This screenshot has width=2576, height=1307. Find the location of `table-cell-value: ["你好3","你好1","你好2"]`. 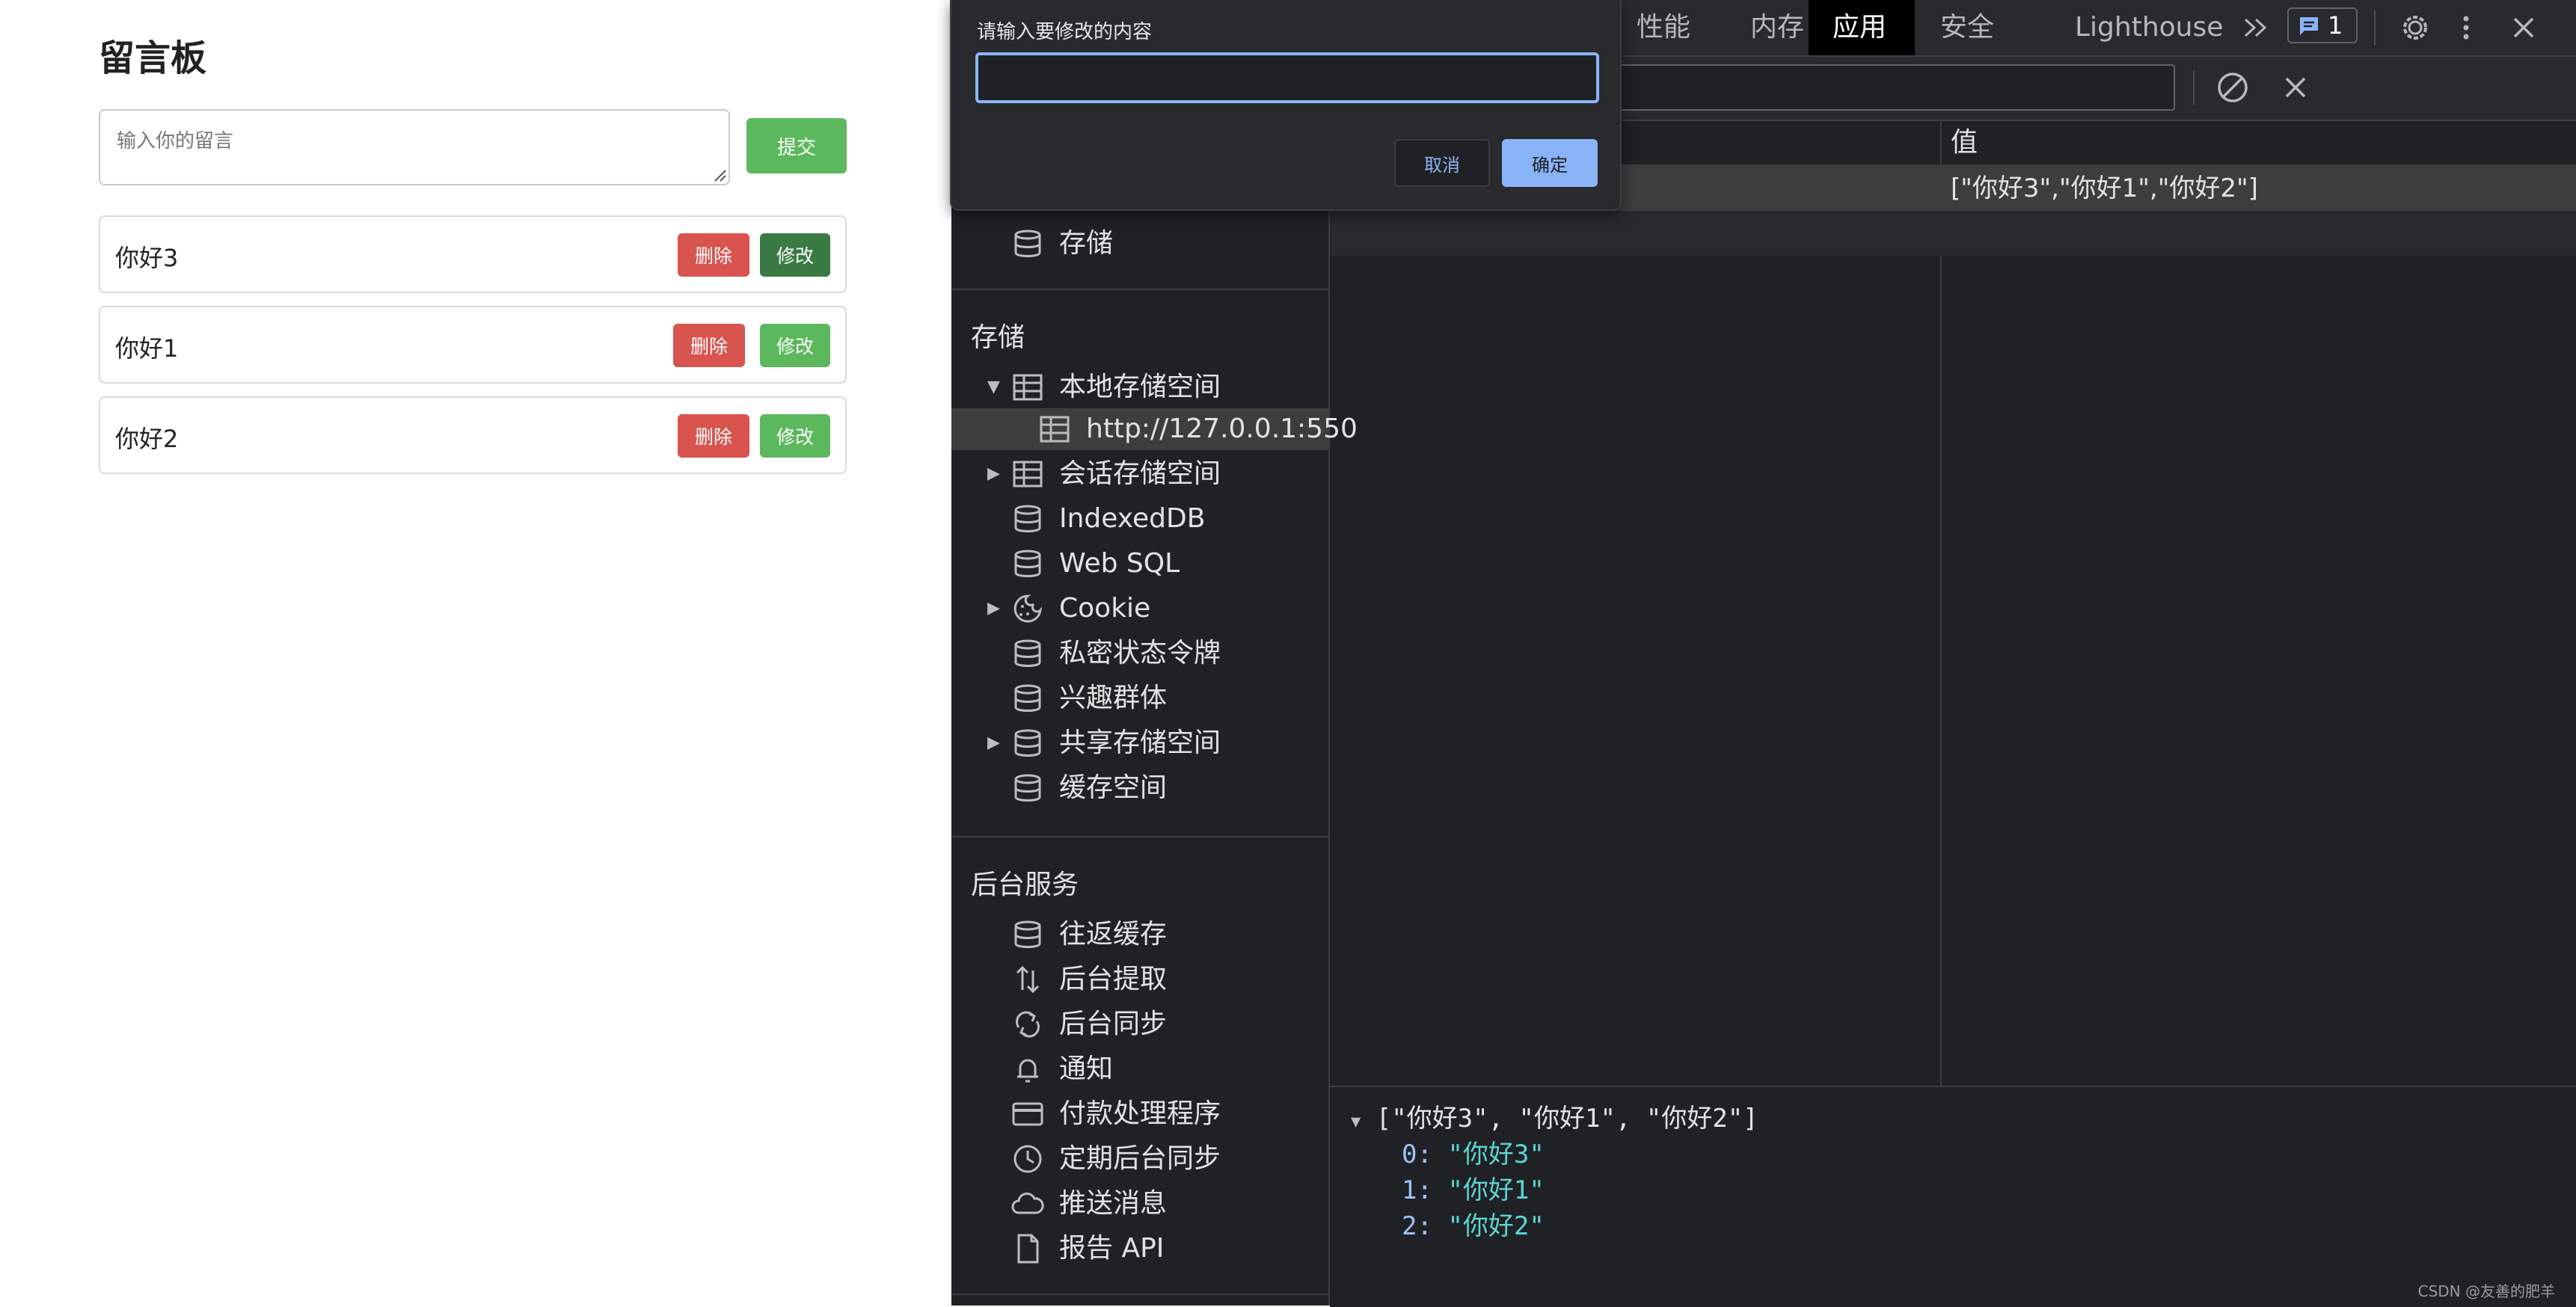

table-cell-value: ["你好3","你好1","你好2"] is located at coordinates (2104, 188).